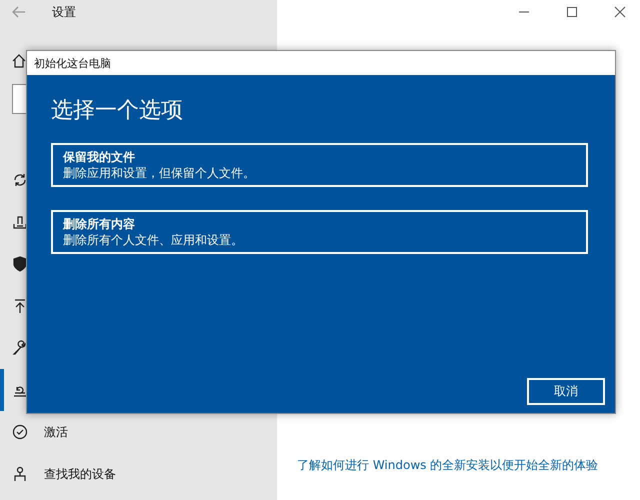 This screenshot has width=640, height=500. I want to click on dialog-heading: 选择一个选项, so click(117, 111).